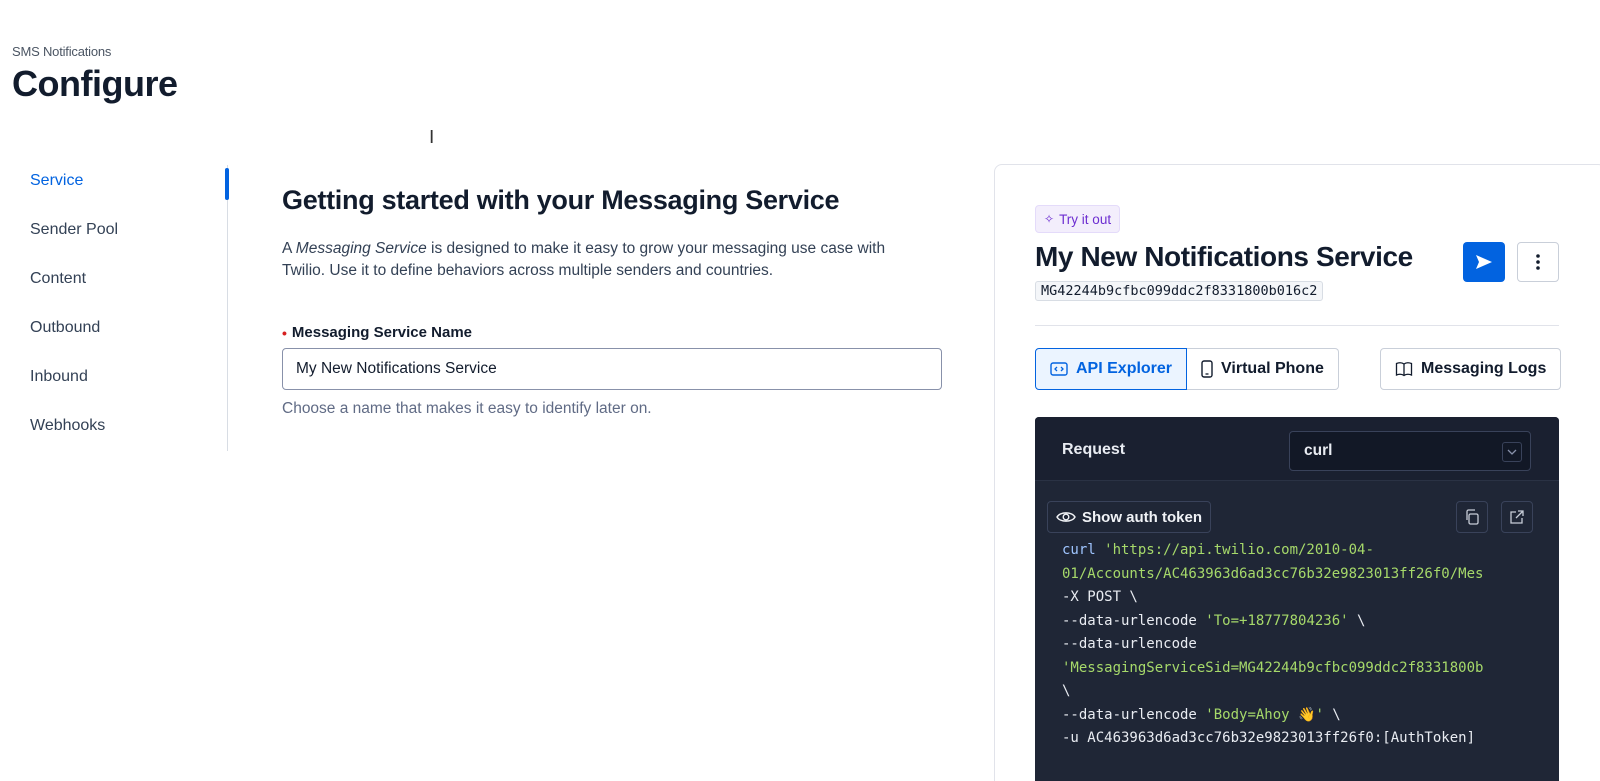 This screenshot has width=1600, height=781. What do you see at coordinates (377, 332) in the screenshot?
I see `service-name-label: • Messaging Service Name` at bounding box center [377, 332].